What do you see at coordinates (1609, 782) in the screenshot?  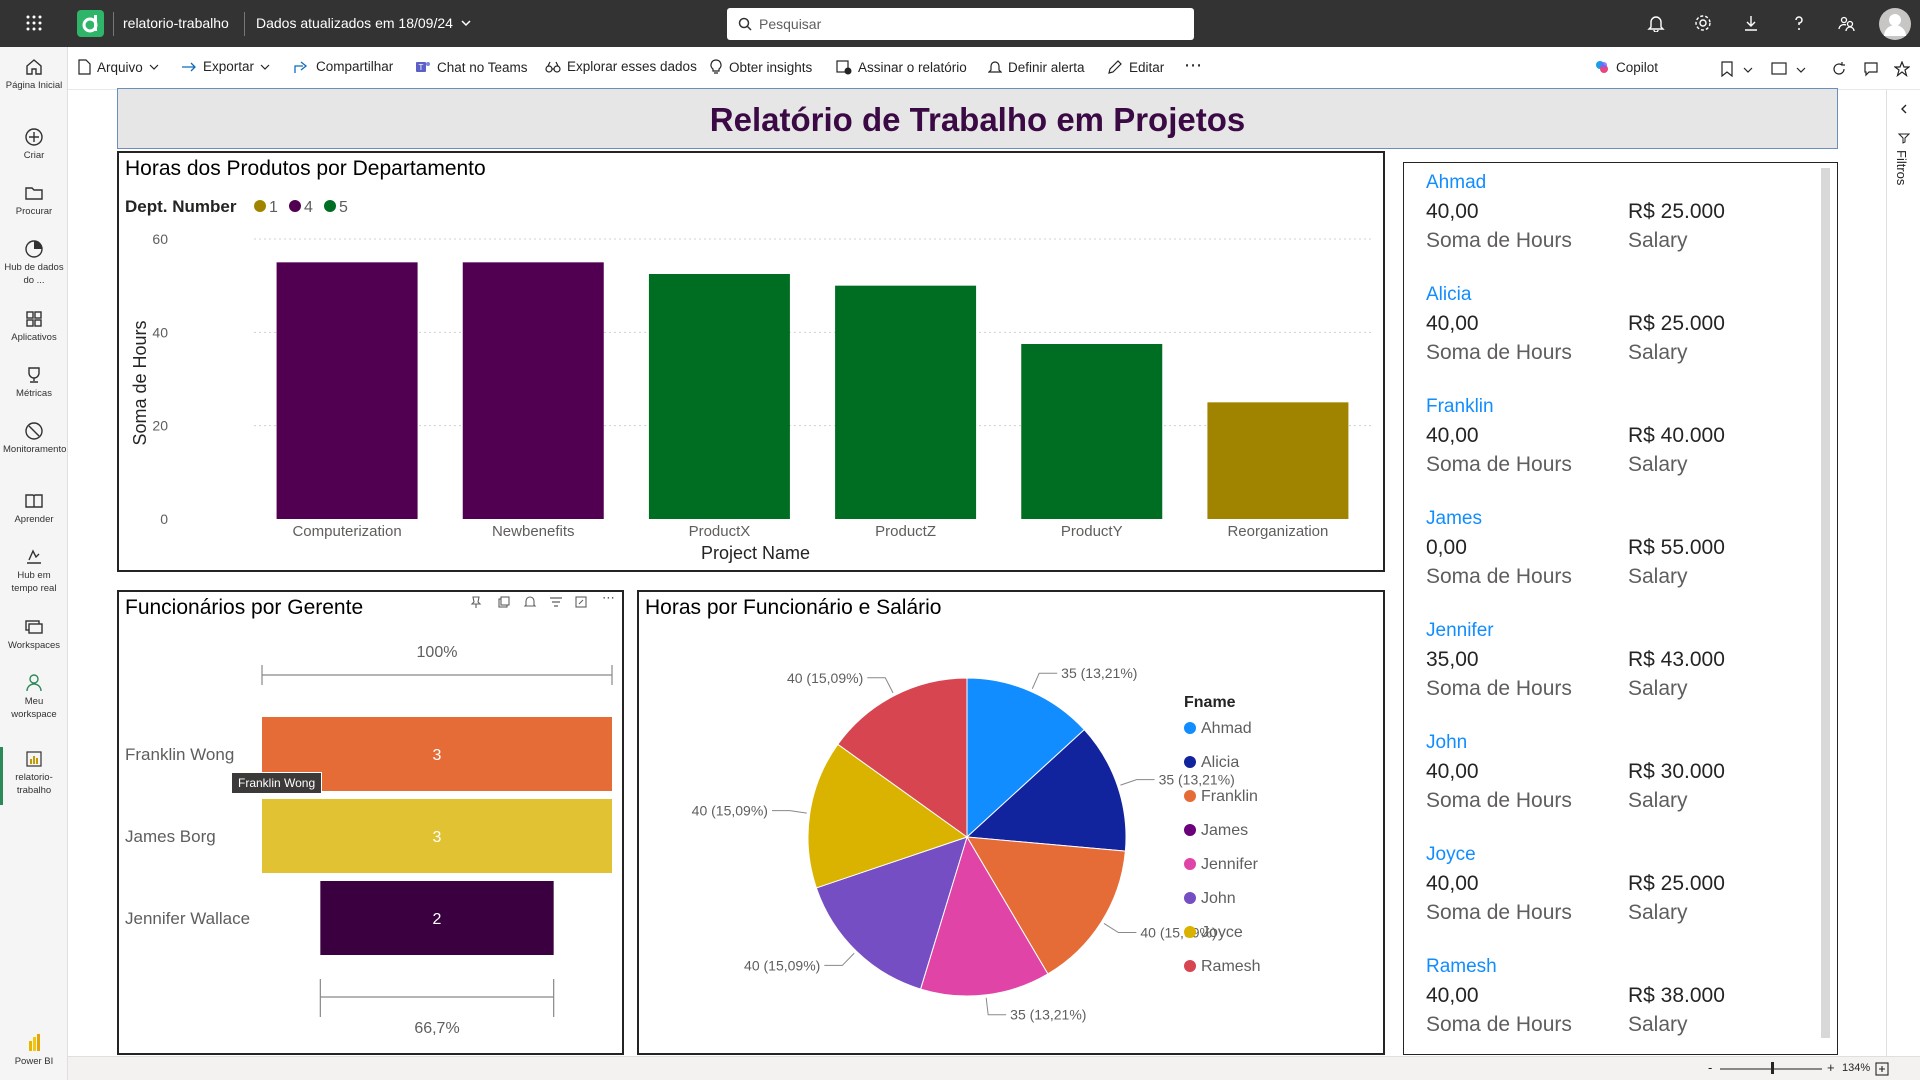 I see `employee-card: John 40,00 R$ 30.000 Soma de Hours Salary` at bounding box center [1609, 782].